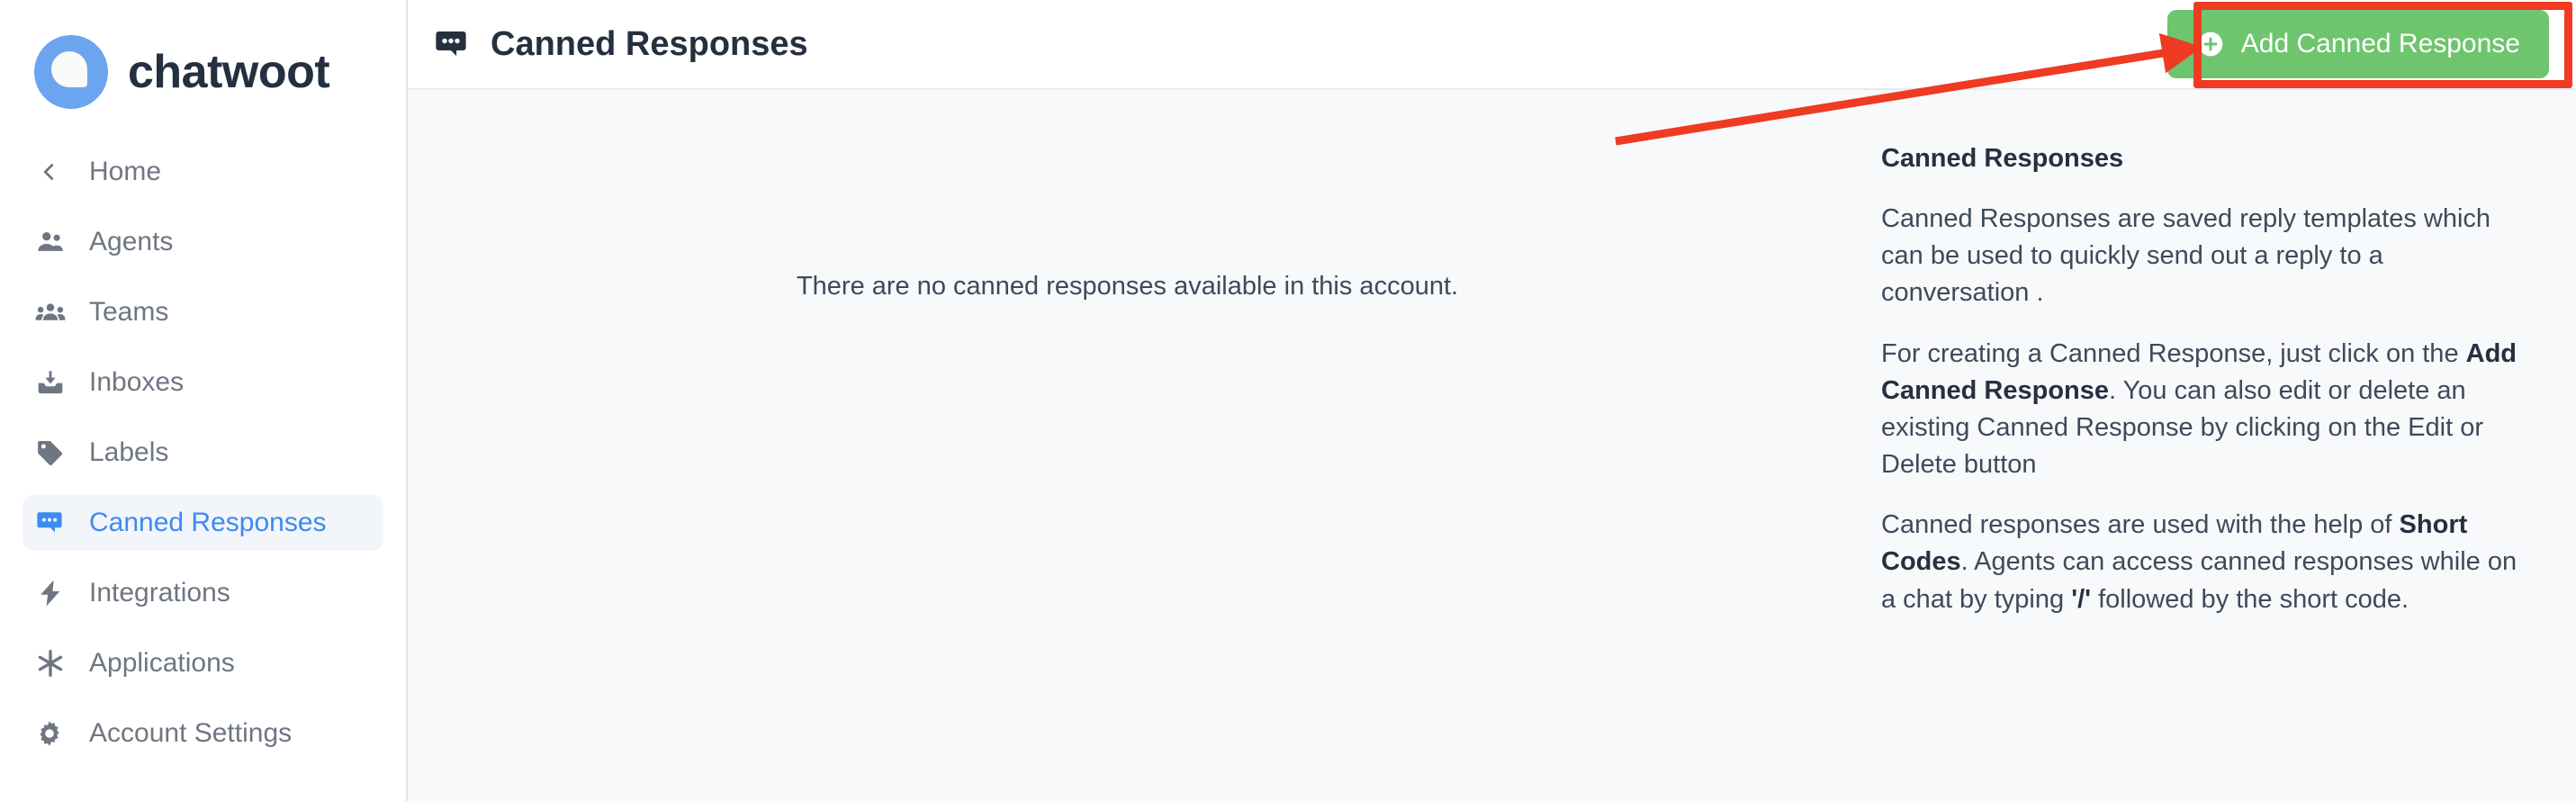  I want to click on sidebar-item-label: Home, so click(125, 172).